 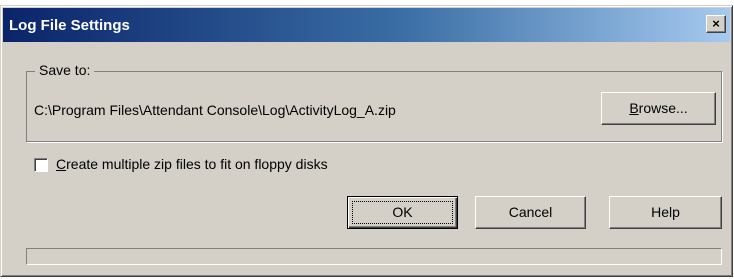 I want to click on cancel-button: Cancel, so click(x=530, y=212).